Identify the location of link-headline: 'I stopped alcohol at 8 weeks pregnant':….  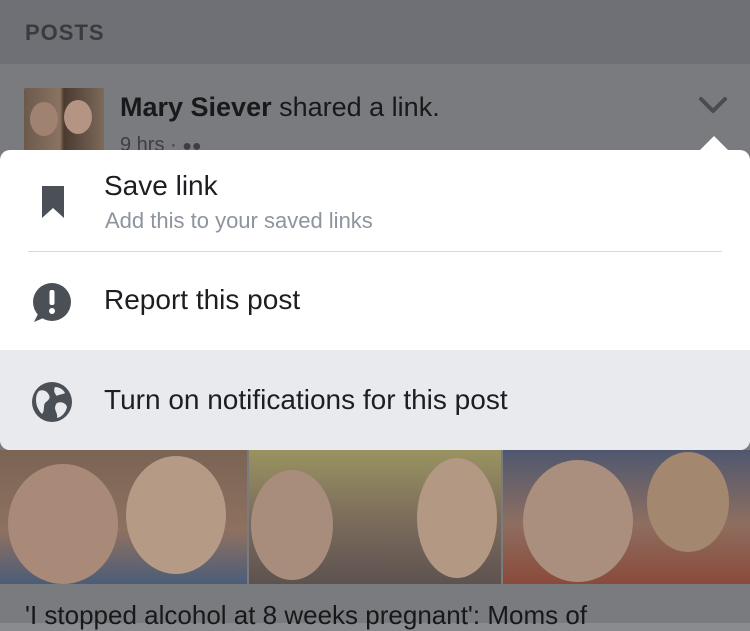
(306, 615).